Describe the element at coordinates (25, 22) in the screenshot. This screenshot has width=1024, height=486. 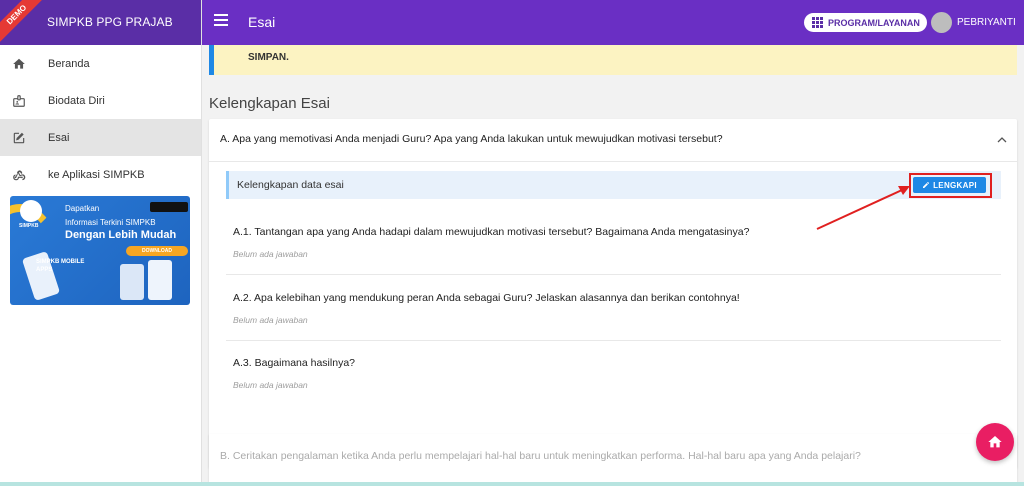
I see `demo-ribbon: DEMO` at that location.